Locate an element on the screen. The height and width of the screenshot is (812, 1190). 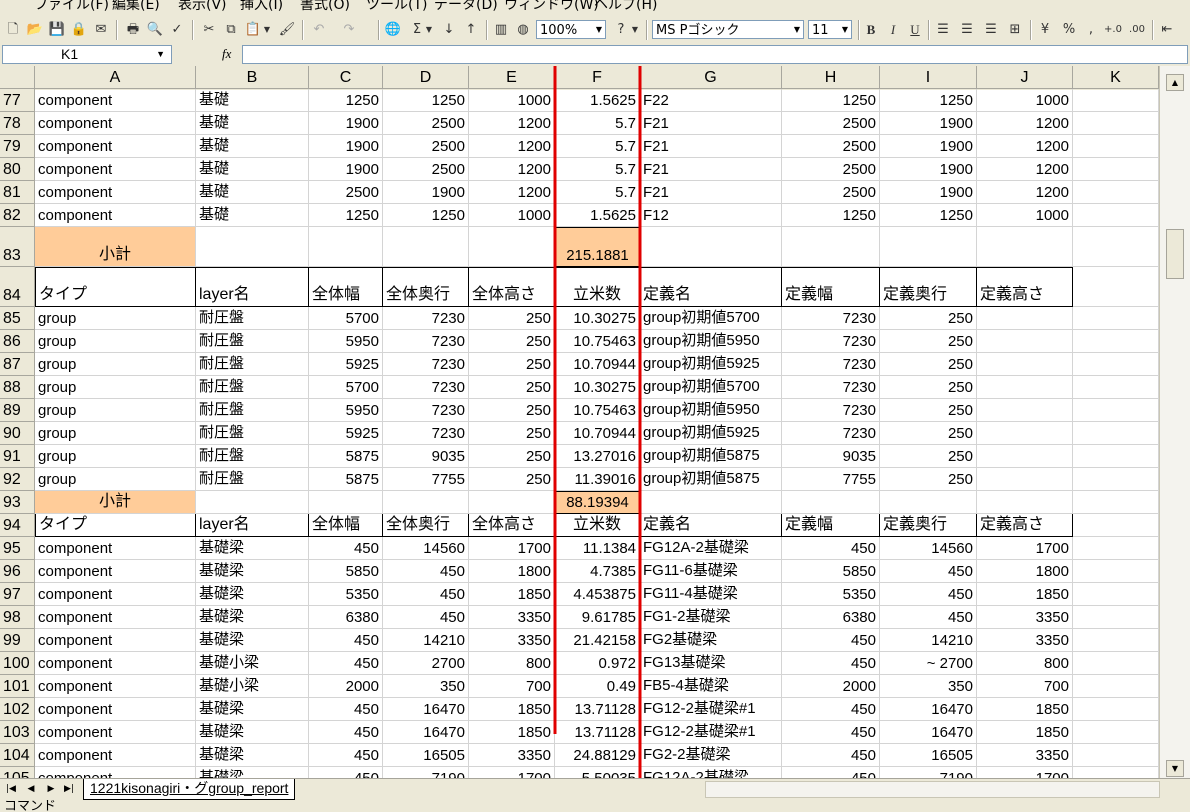
column-header: C is located at coordinates (346, 77).